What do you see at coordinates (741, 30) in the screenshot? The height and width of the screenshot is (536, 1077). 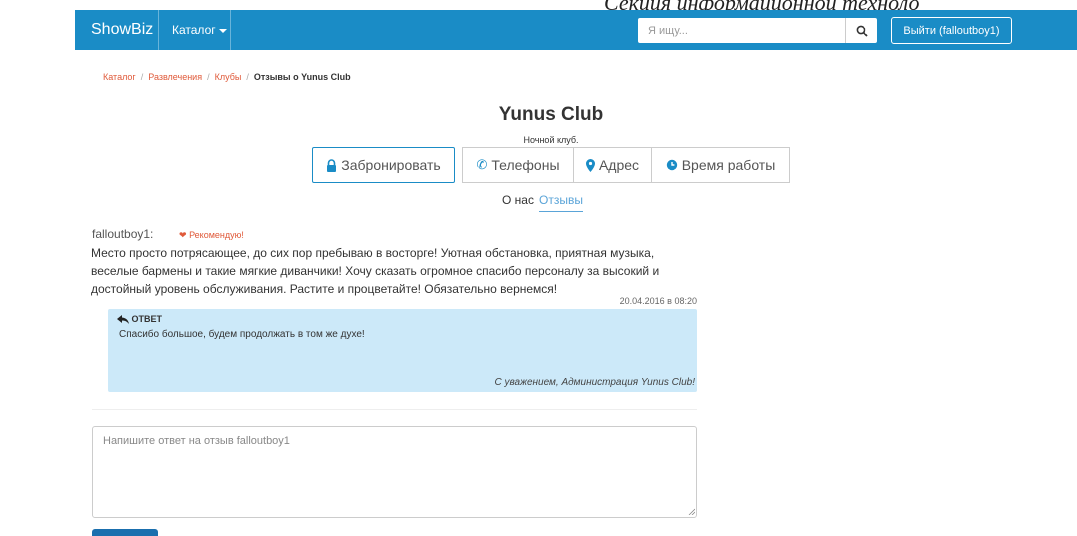 I see `search-input` at bounding box center [741, 30].